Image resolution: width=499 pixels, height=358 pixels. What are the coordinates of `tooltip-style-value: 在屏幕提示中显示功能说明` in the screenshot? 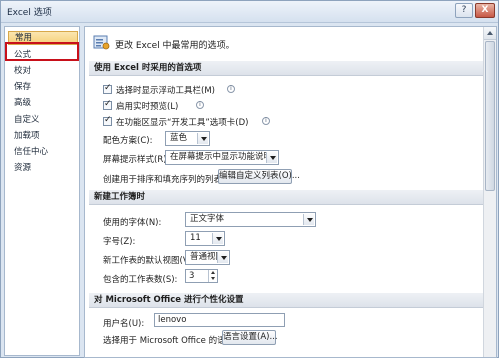 It's located at (221, 157).